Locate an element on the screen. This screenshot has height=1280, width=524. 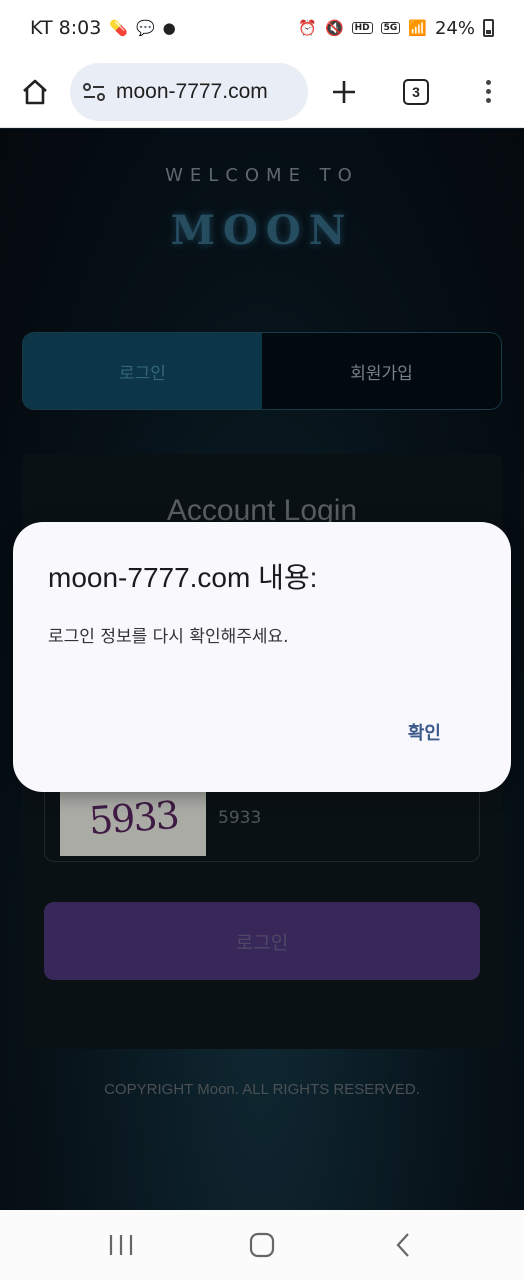
browser-toolbar: moon-7777.com 3 is located at coordinates (262, 92).